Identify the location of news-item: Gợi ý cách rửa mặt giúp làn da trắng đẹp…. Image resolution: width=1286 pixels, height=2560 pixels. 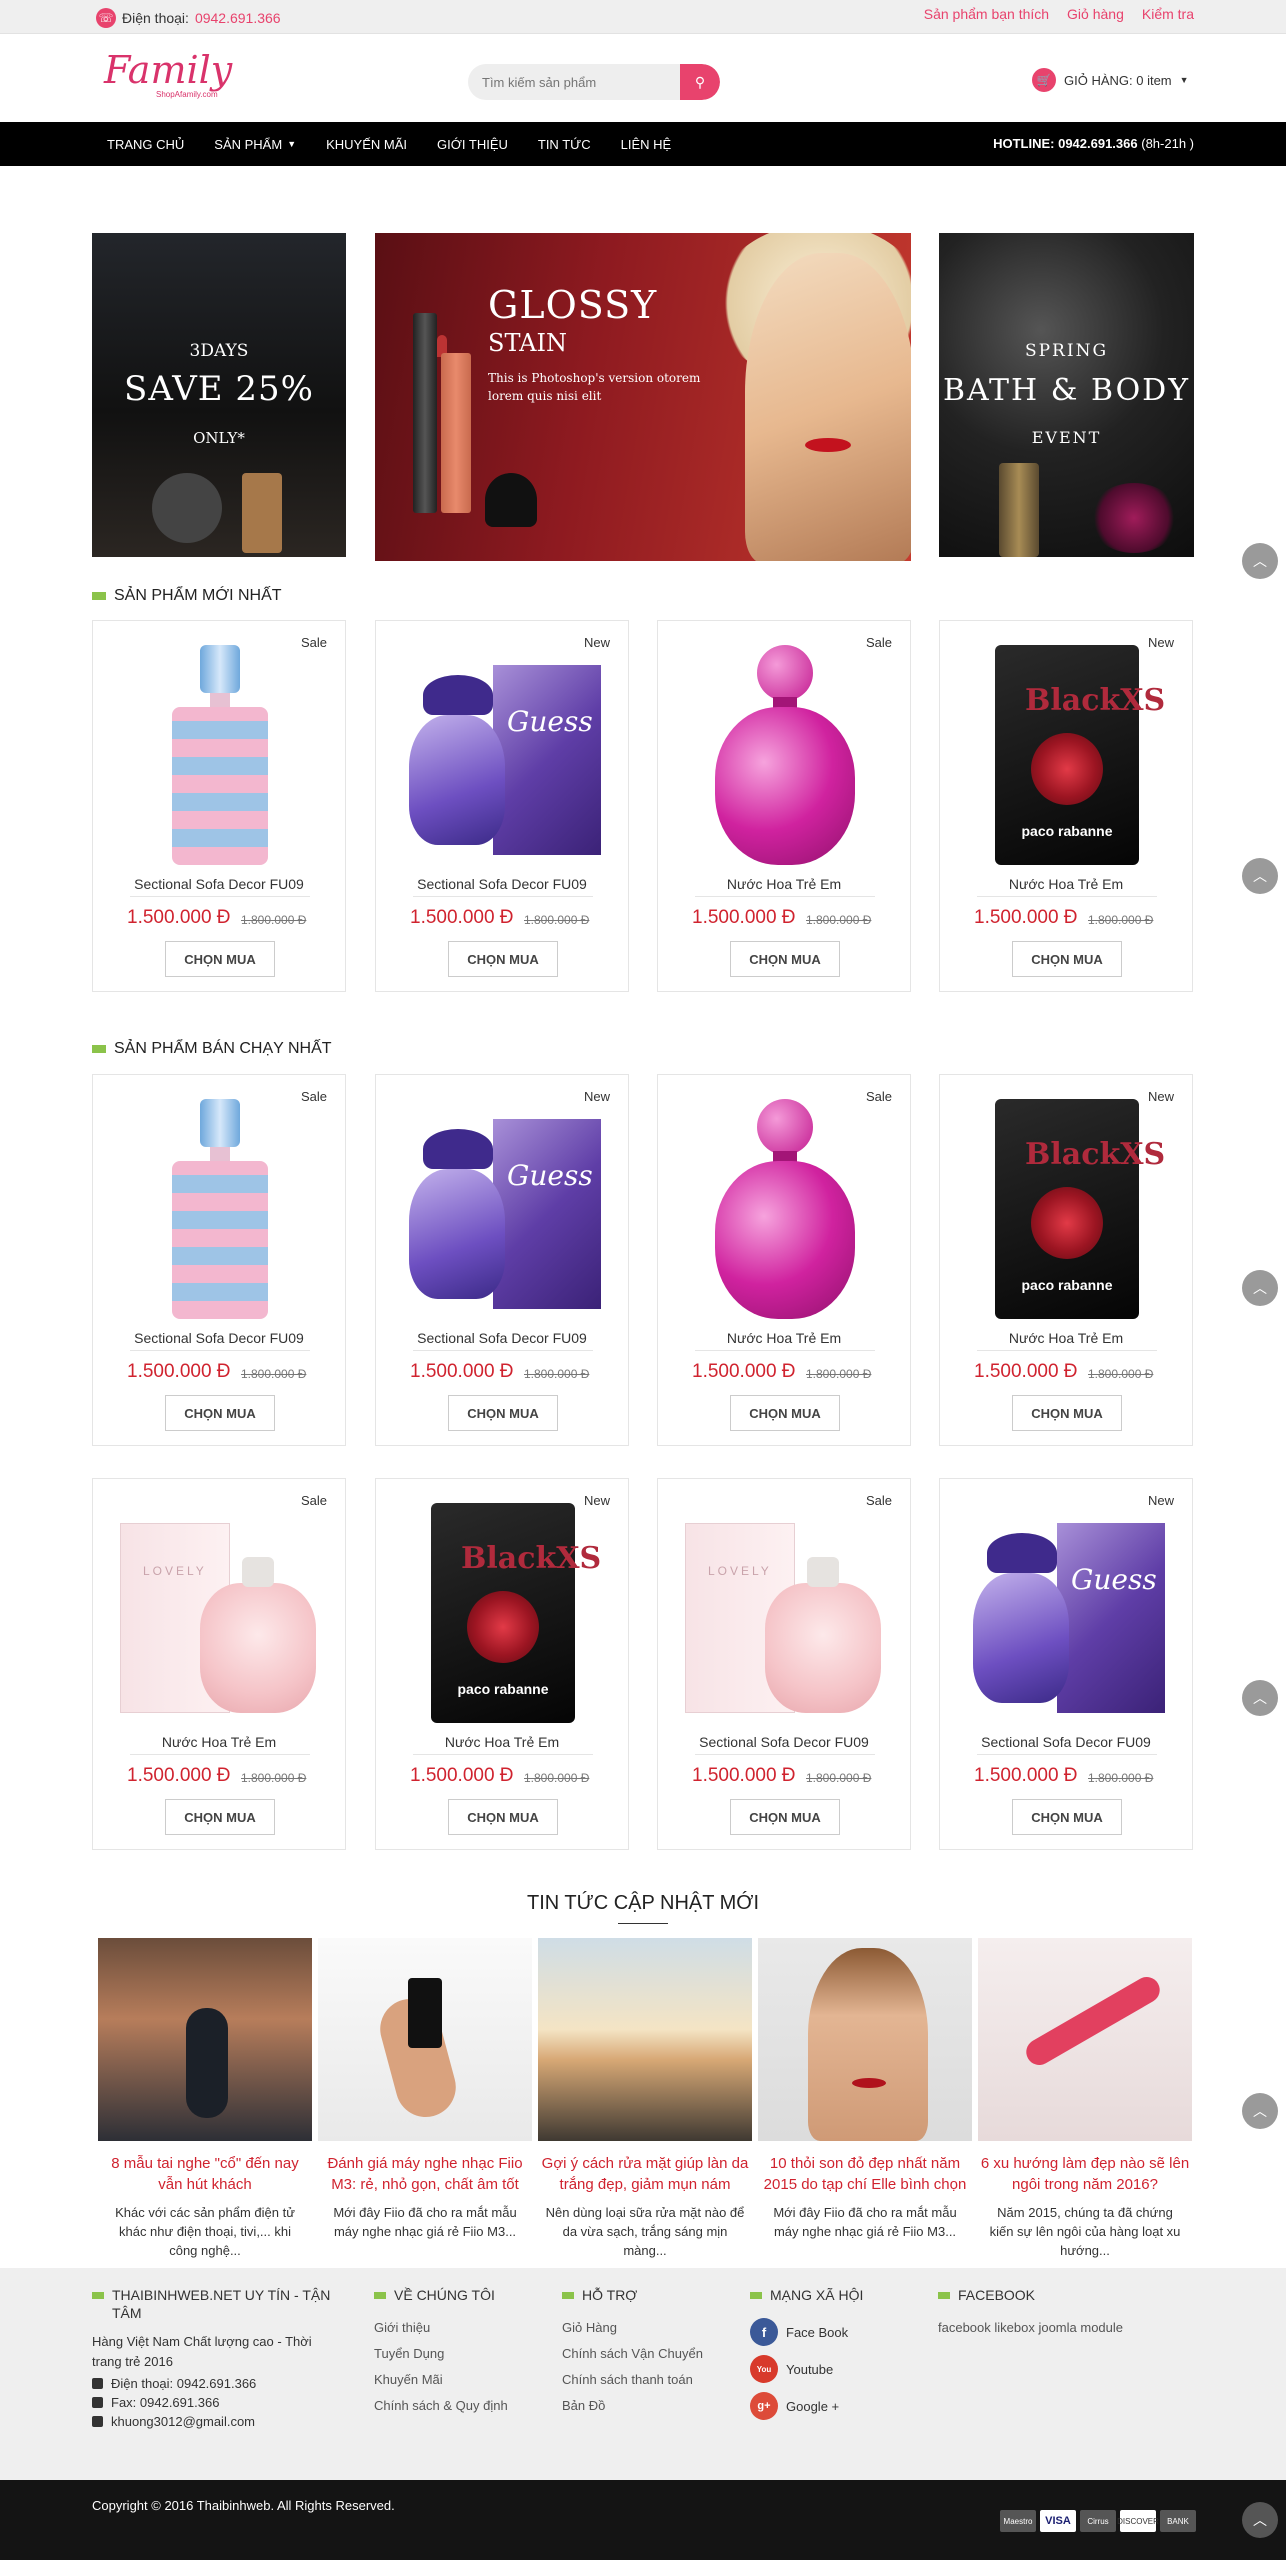
(645, 2099).